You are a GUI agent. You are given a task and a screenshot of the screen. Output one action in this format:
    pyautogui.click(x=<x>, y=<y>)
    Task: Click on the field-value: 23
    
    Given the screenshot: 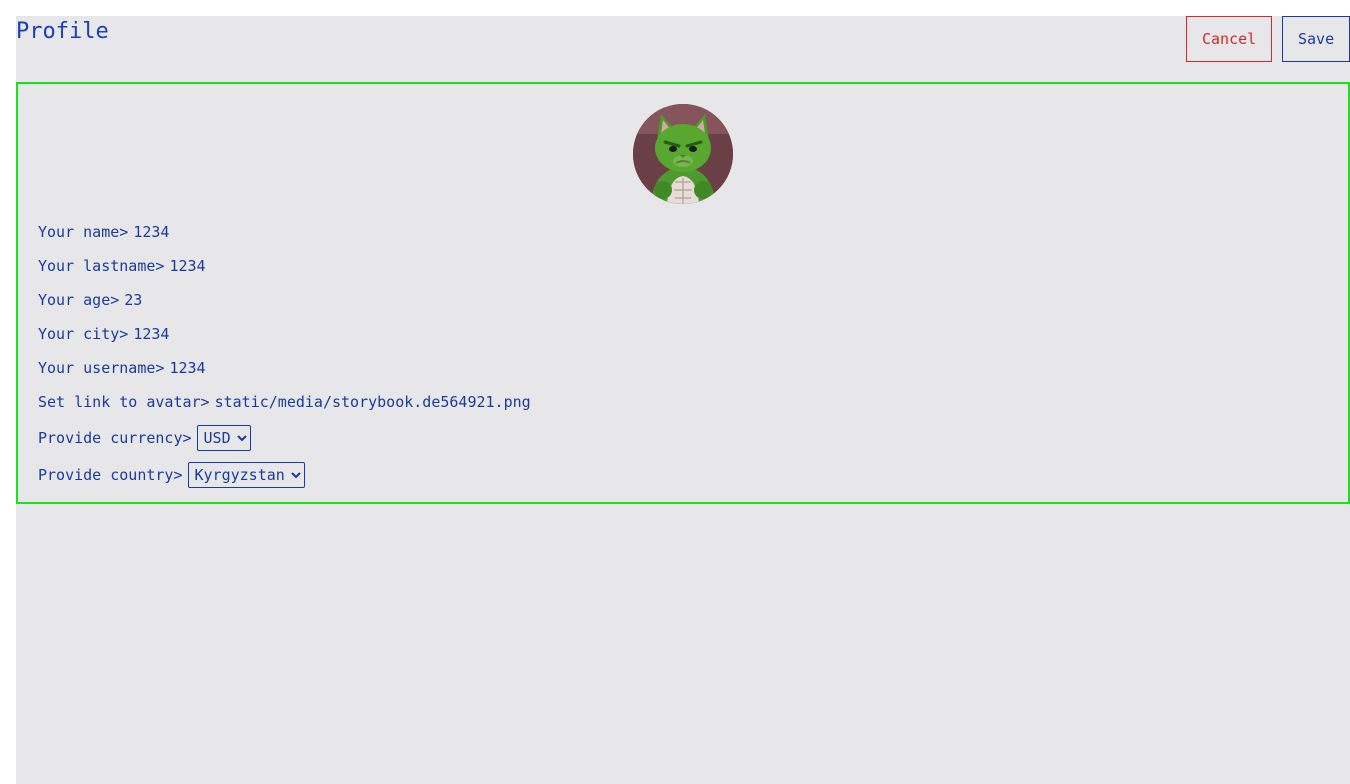 What is the action you would take?
    pyautogui.click(x=133, y=300)
    